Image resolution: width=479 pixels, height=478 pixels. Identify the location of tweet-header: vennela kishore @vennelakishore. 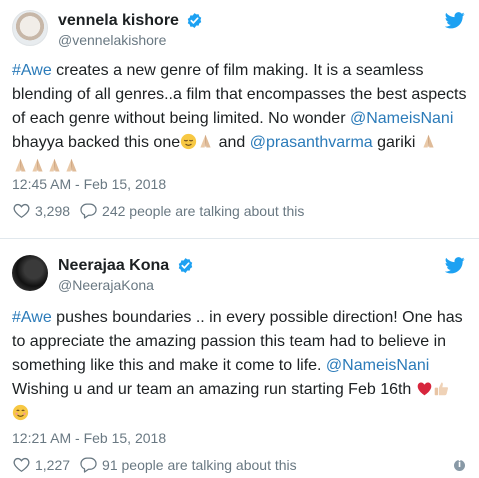
(239, 30).